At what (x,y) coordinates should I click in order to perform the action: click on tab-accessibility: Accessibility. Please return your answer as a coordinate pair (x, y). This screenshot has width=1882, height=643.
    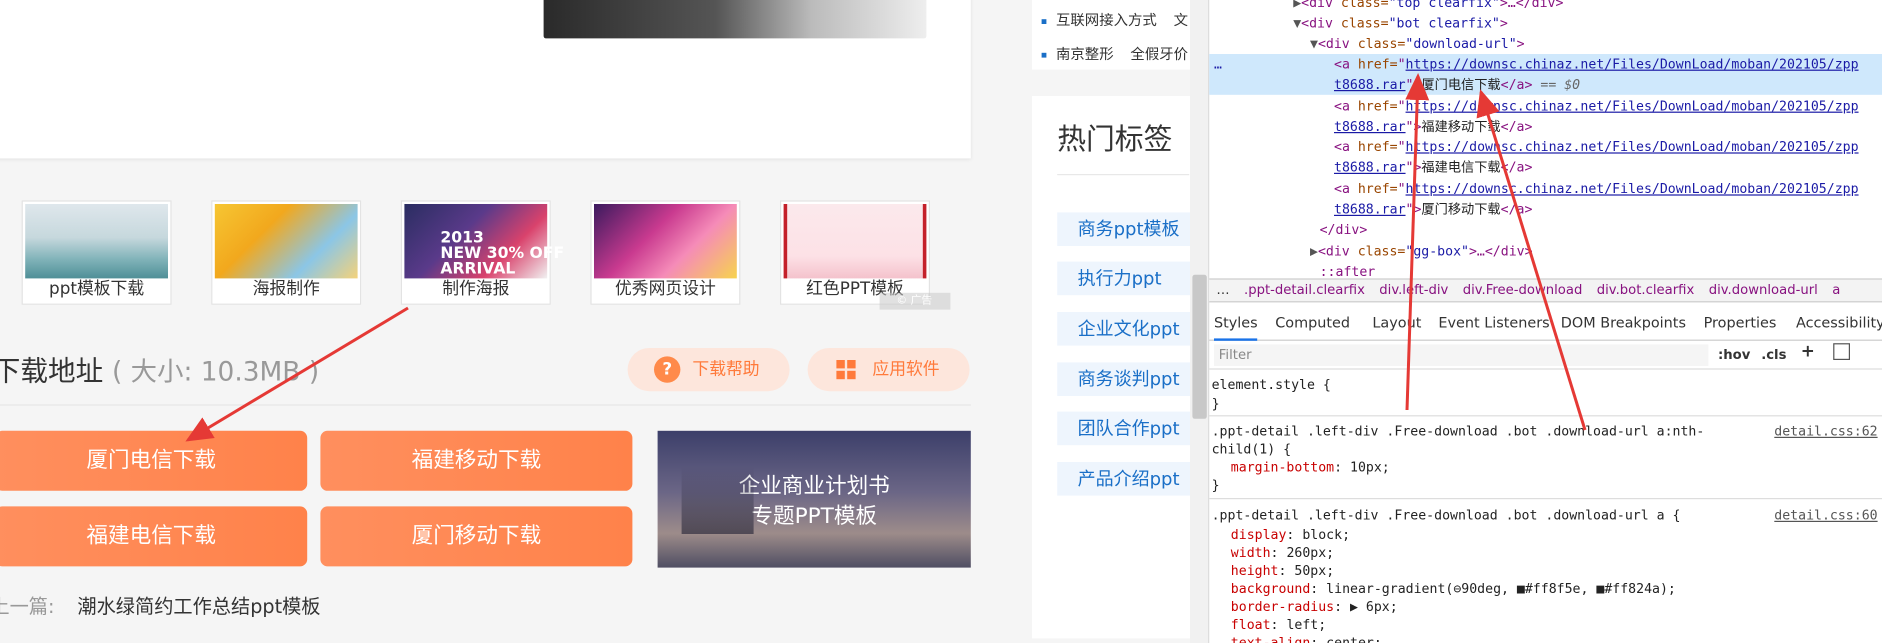
    Looking at the image, I should click on (1839, 322).